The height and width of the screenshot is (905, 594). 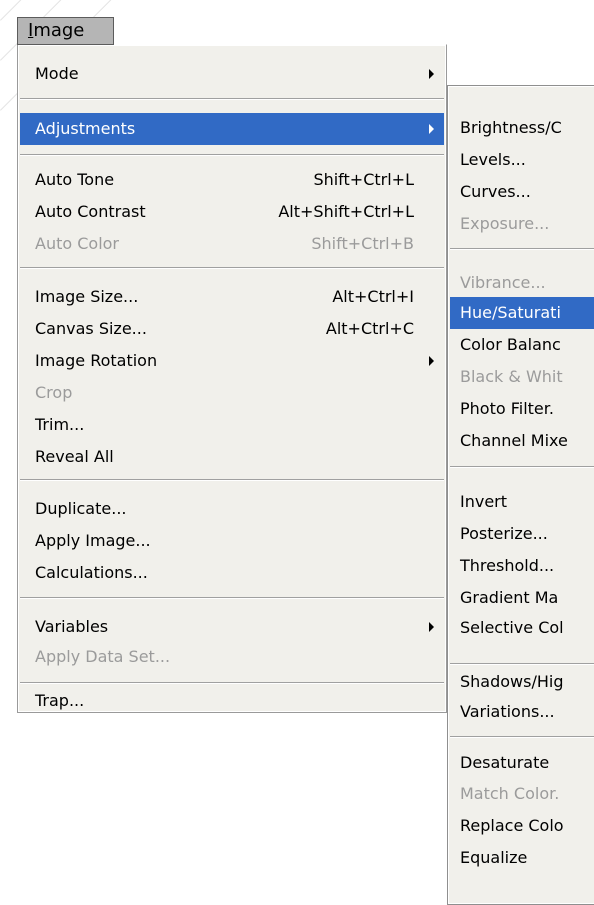 I want to click on menu-item-shortcut: Alt+Ctrl+C, so click(x=369, y=328).